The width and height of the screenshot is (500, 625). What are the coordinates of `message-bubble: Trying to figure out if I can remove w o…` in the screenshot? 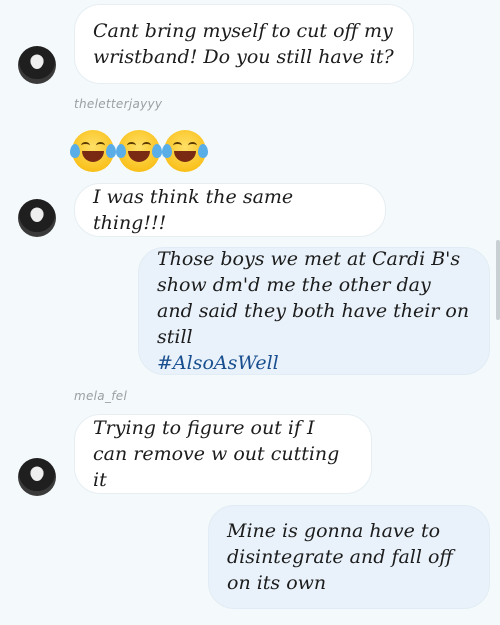 It's located at (223, 454).